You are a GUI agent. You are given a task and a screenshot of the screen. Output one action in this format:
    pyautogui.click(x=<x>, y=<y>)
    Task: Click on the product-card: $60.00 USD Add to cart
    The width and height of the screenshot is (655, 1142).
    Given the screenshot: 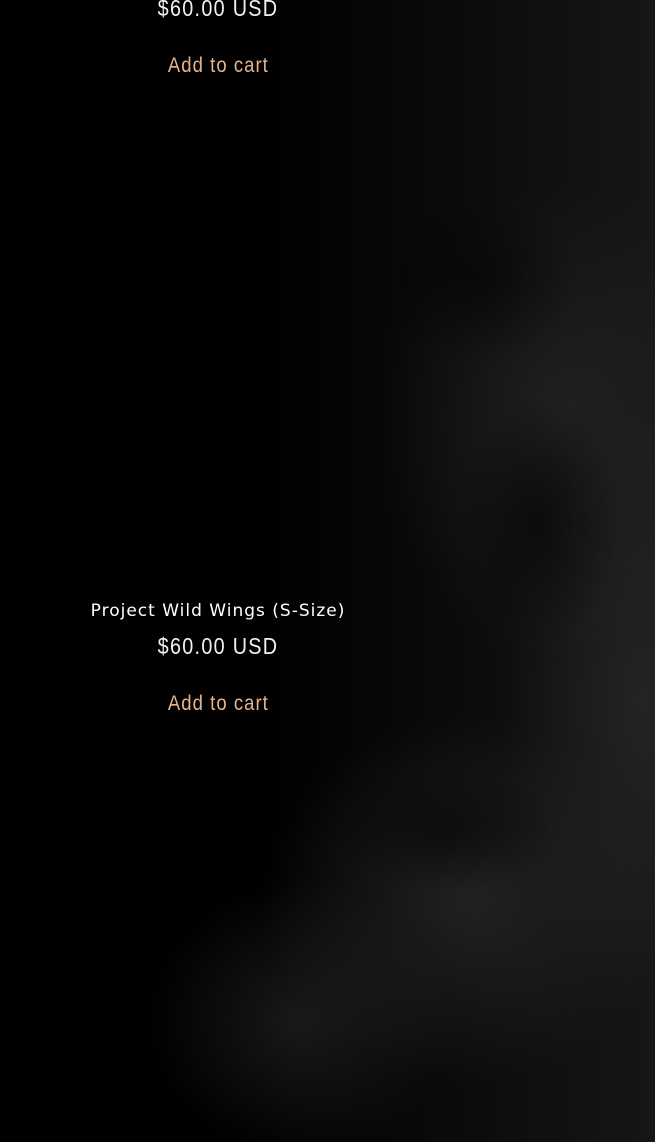 What is the action you would take?
    pyautogui.click(x=218, y=42)
    